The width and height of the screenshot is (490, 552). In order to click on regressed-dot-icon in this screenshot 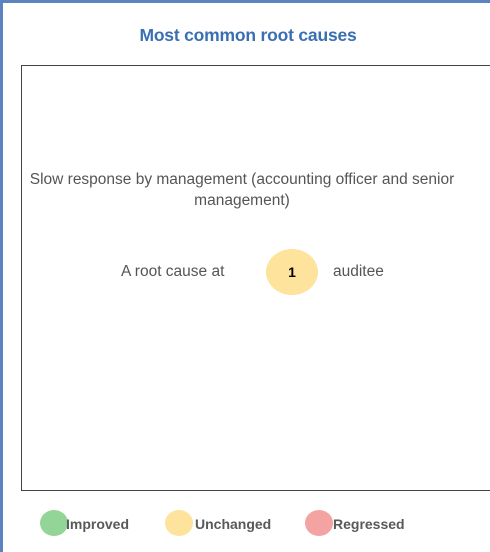, I will do `click(319, 523)`.